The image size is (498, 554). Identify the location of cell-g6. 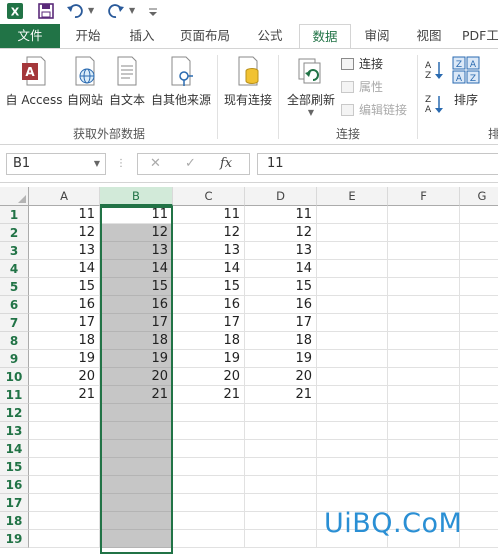
(479, 305).